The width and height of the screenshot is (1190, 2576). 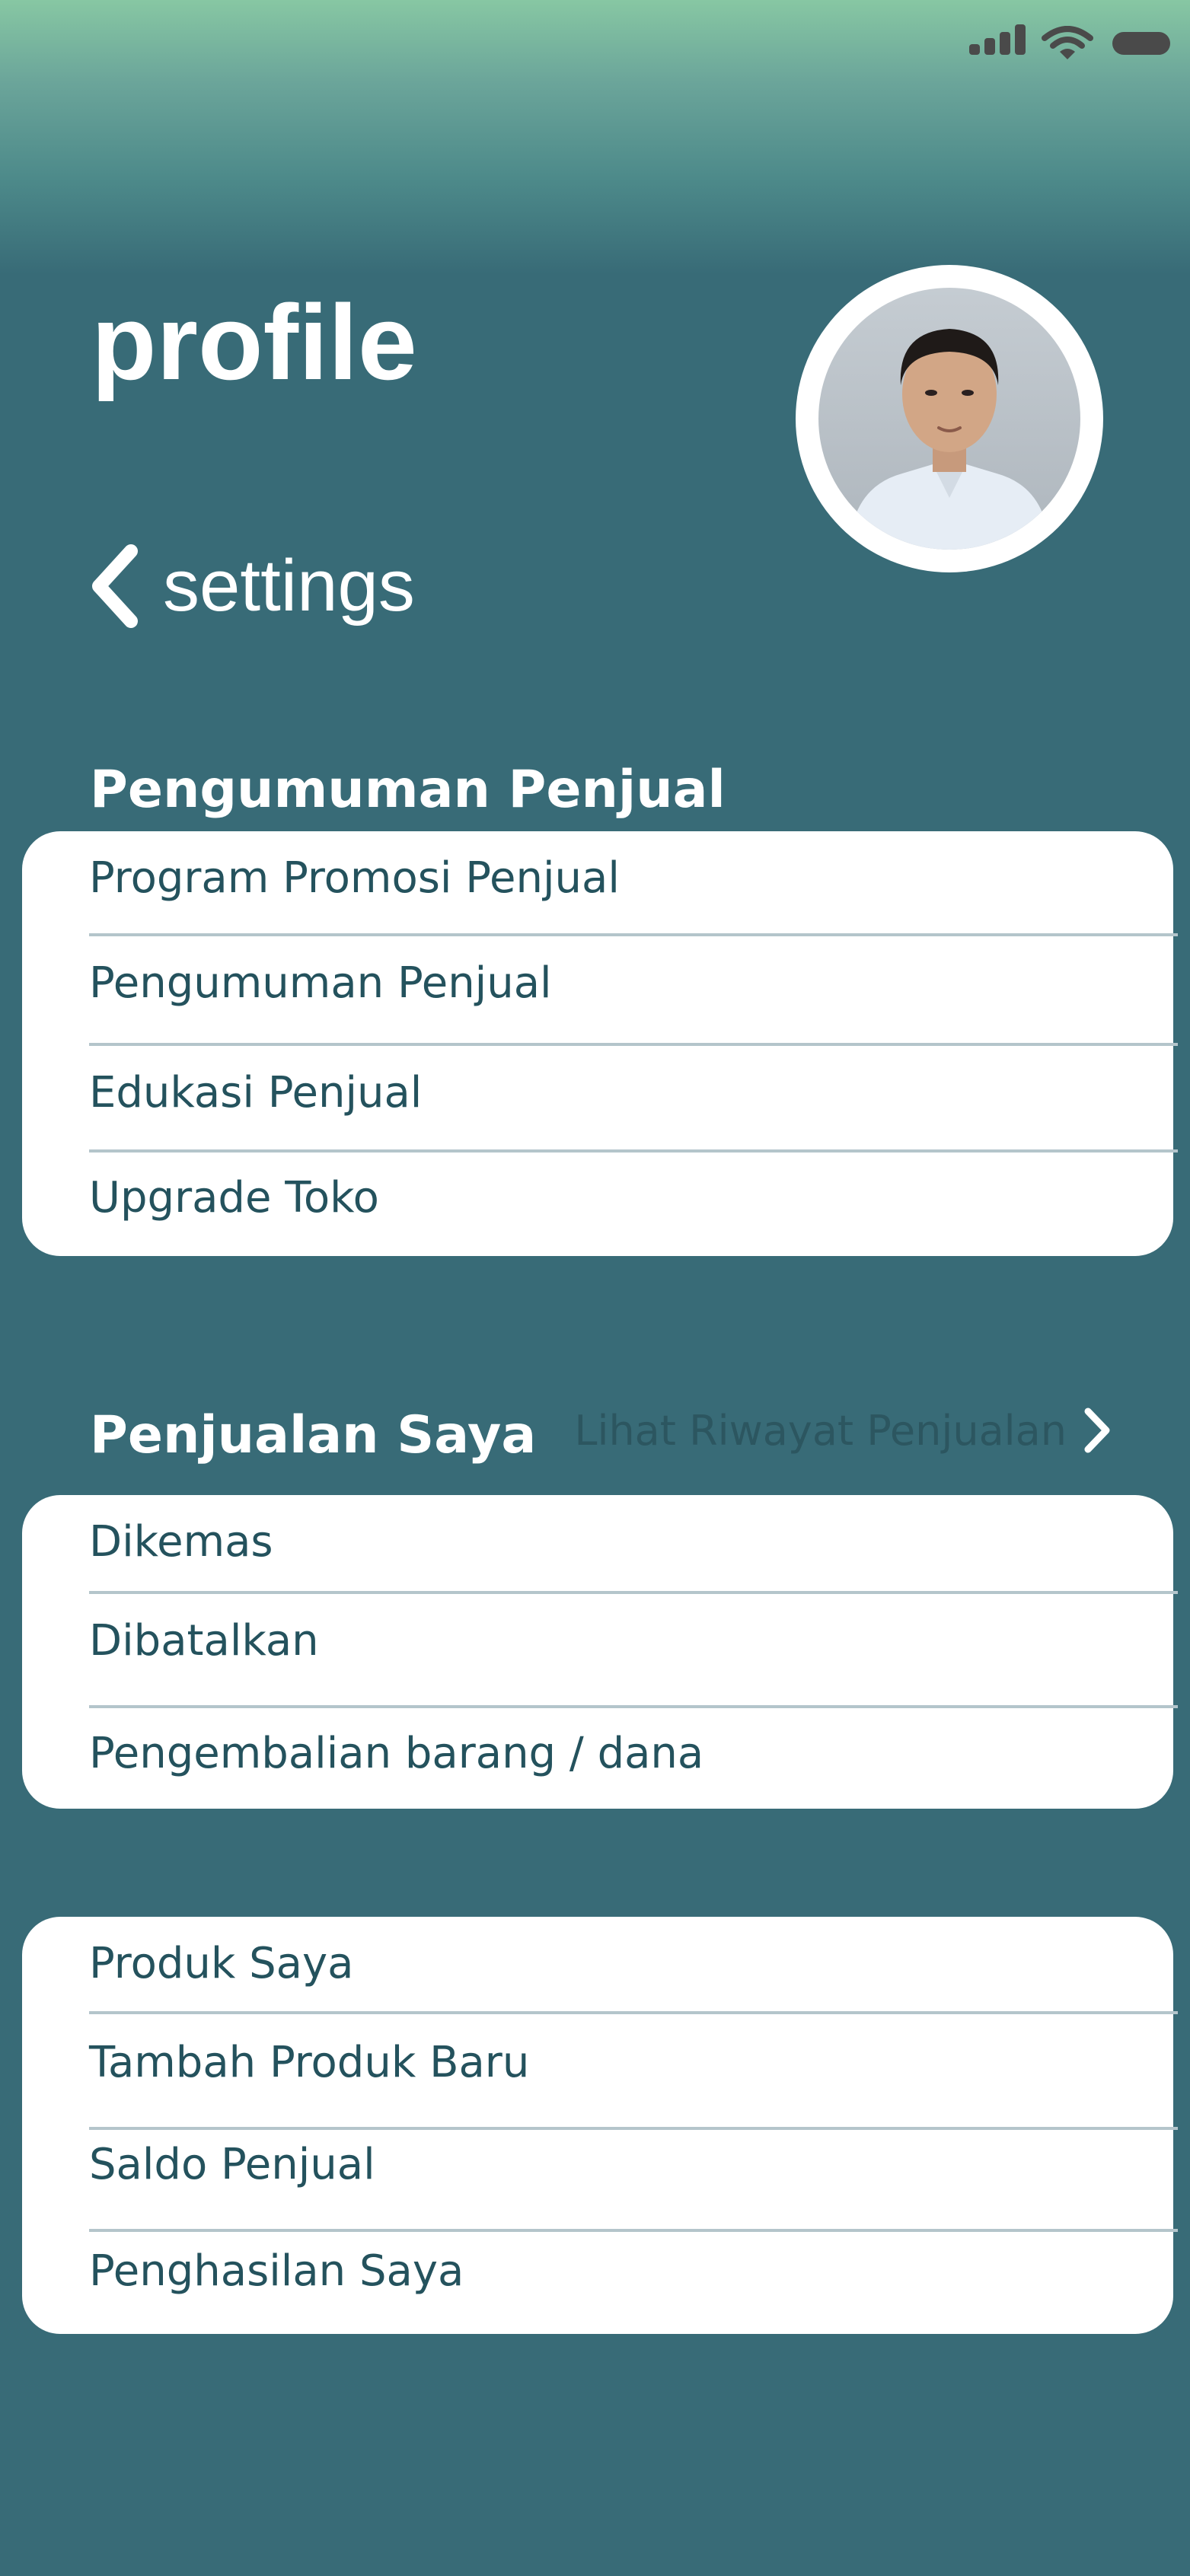 What do you see at coordinates (313, 1435) in the screenshot?
I see `section-heading-sales: Penjualan Saya` at bounding box center [313, 1435].